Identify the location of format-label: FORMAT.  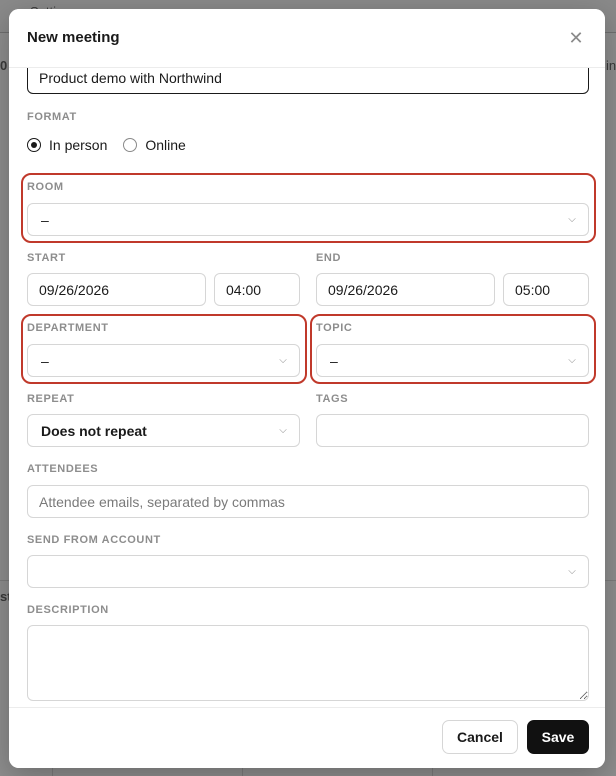
(52, 117).